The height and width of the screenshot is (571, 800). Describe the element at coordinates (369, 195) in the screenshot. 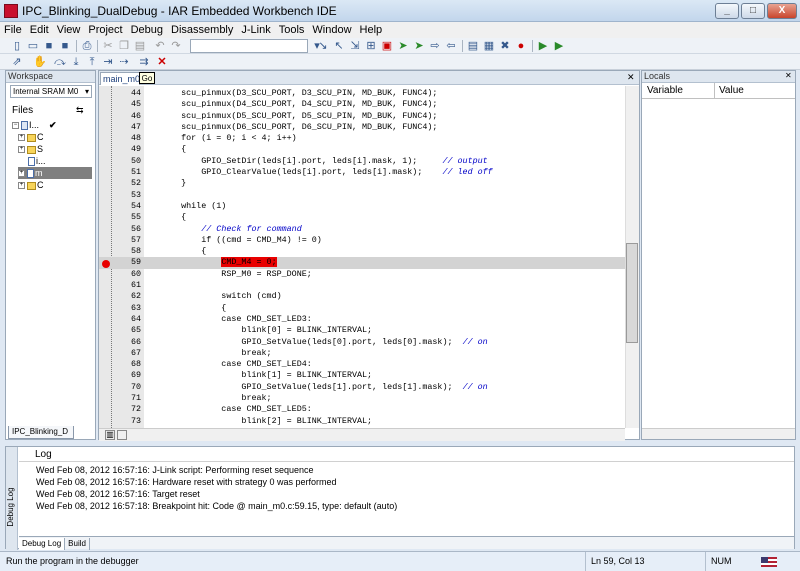

I see `code-line: 53` at that location.